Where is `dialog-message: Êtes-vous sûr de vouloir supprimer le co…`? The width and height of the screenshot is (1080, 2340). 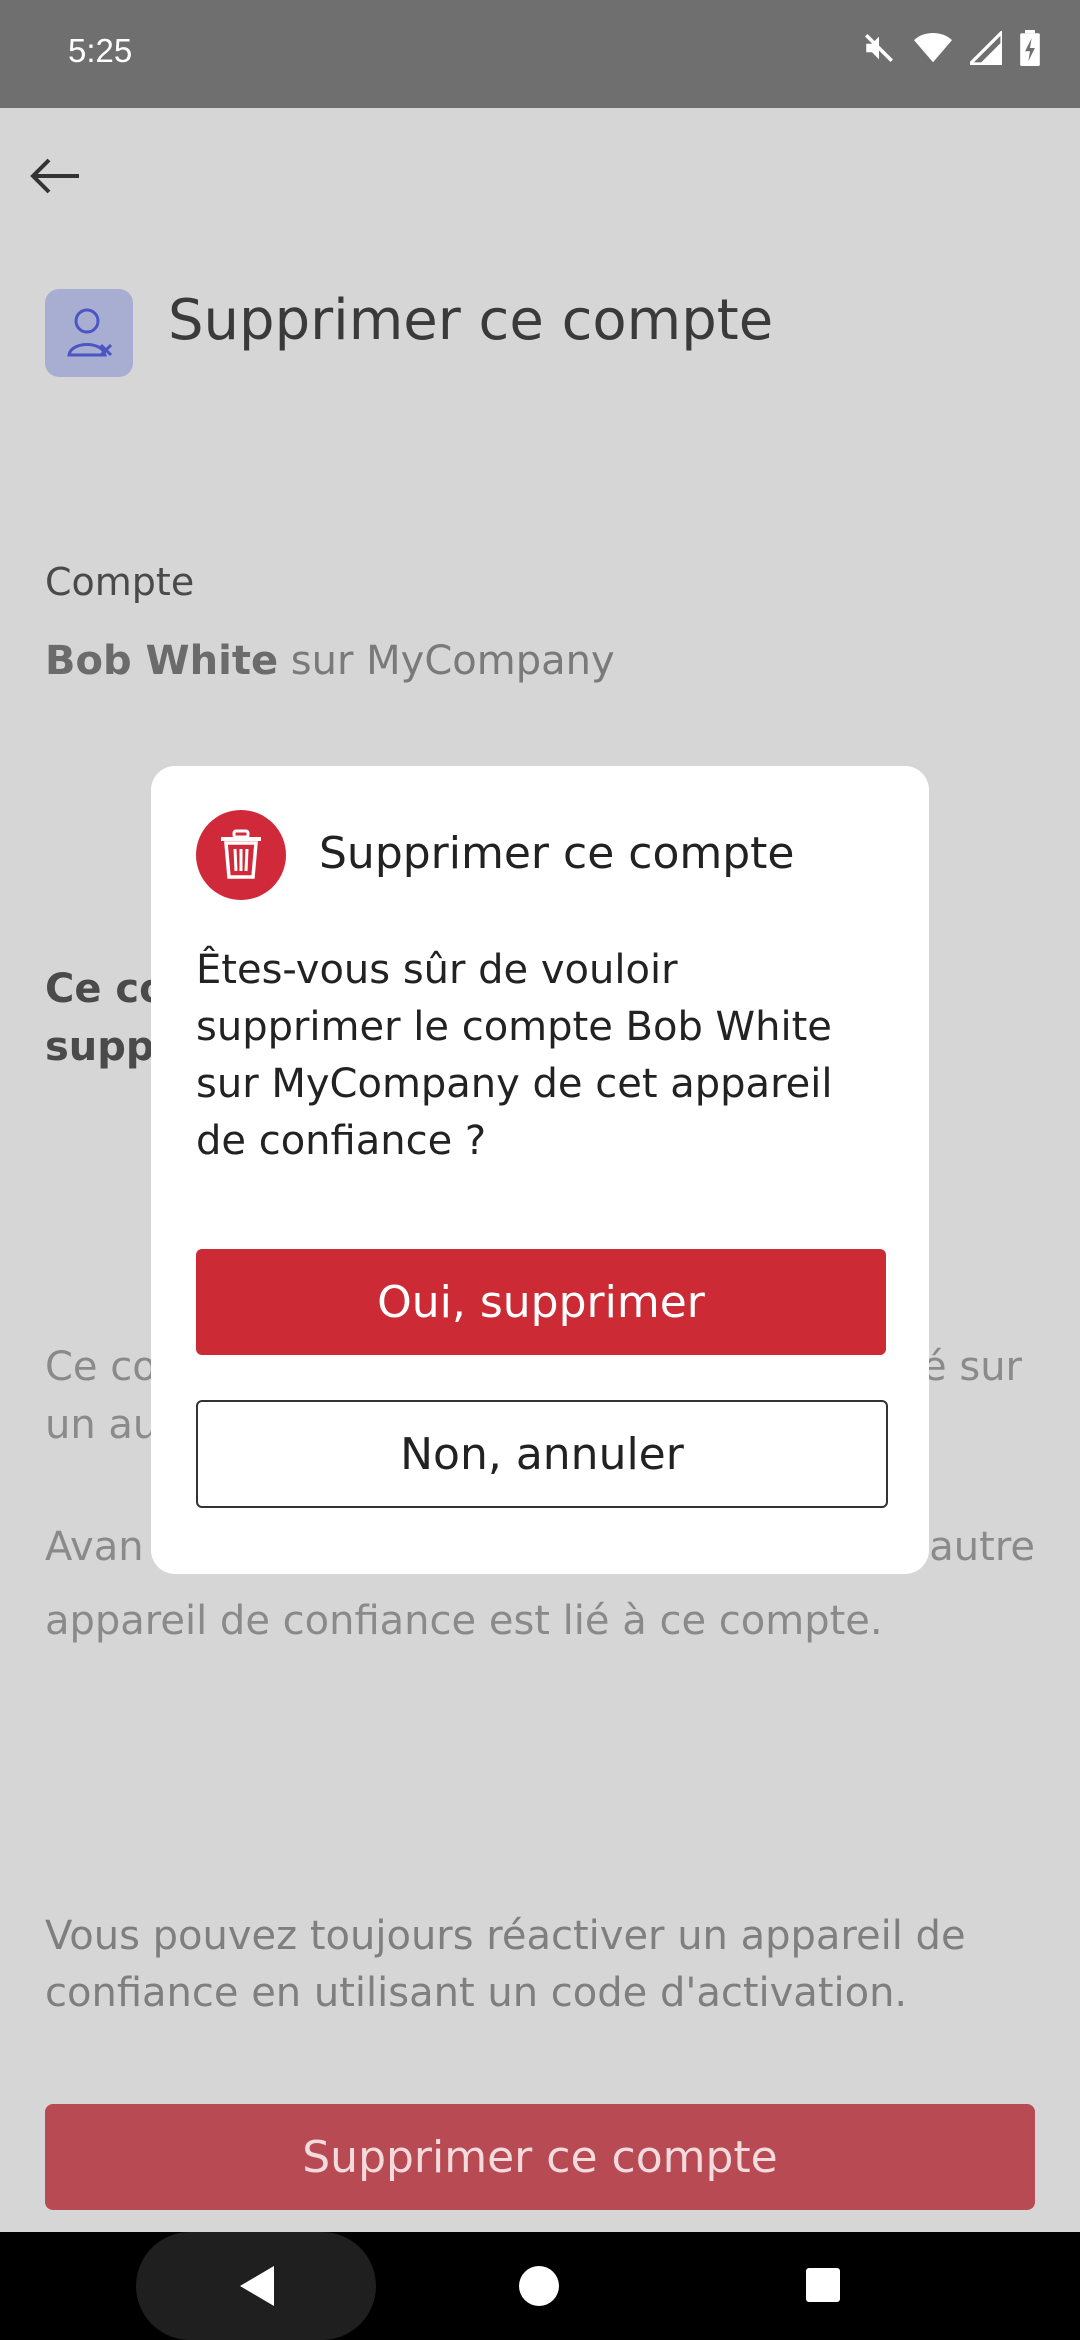
dialog-message: Êtes-vous sûr de vouloir supprimer le co… is located at coordinates (514, 1055).